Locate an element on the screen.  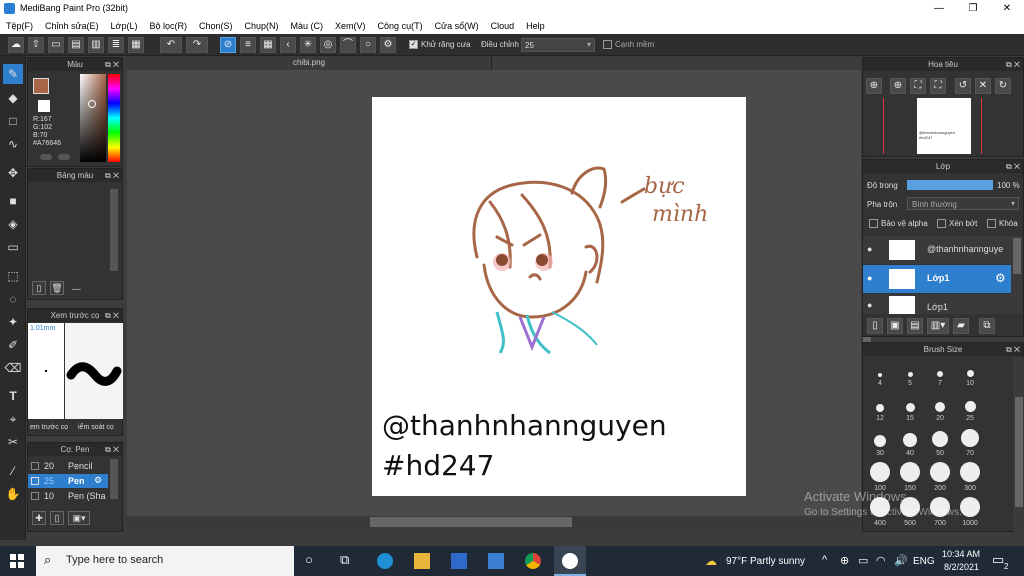
language-indicator: ENG is located at coordinates (924, 561).